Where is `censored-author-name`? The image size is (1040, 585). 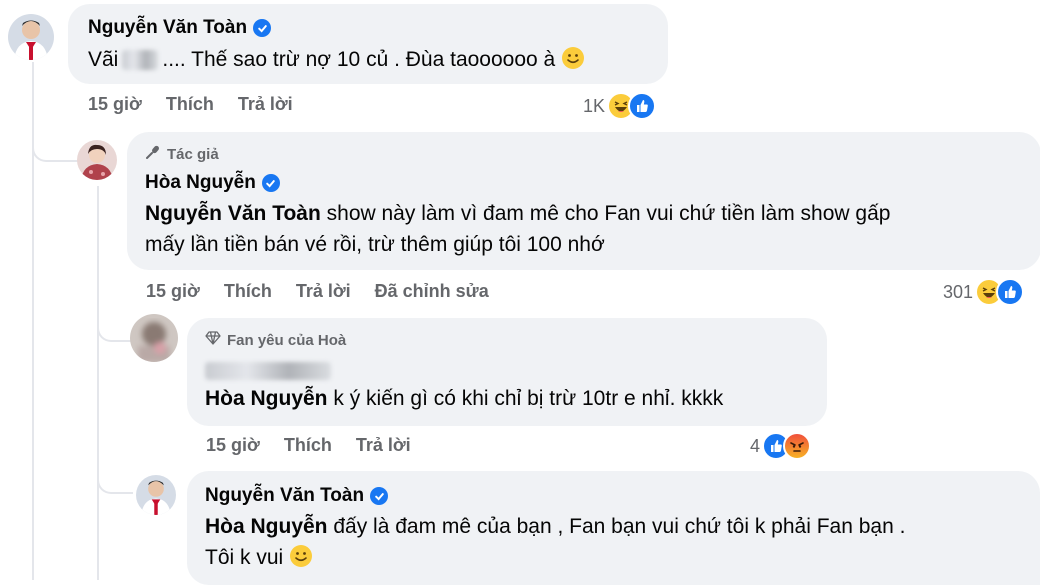
censored-author-name is located at coordinates (268, 371).